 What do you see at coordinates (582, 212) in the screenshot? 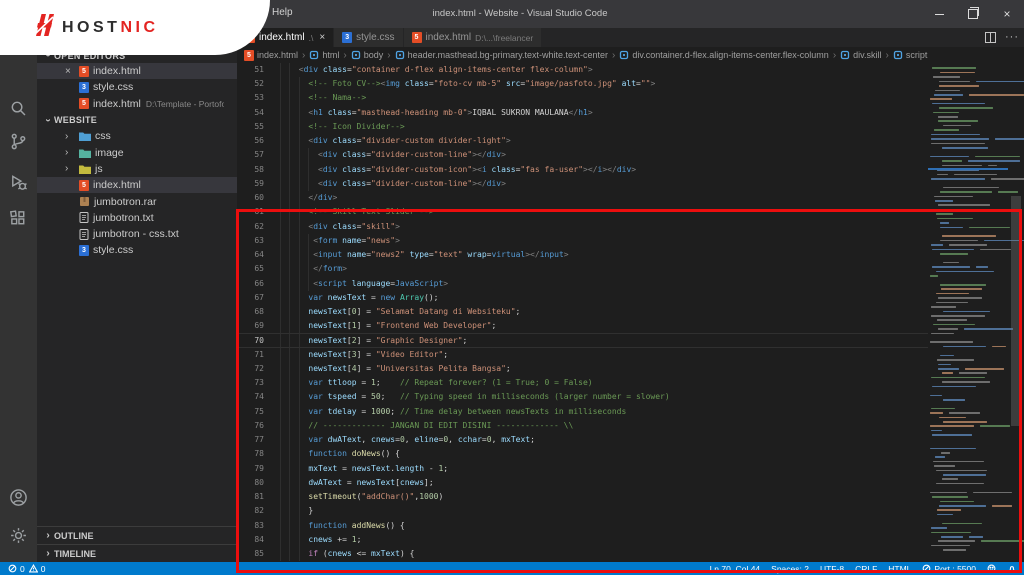
I see `code-line-61: 61 <!-- Skill Text Slider -->` at bounding box center [582, 212].